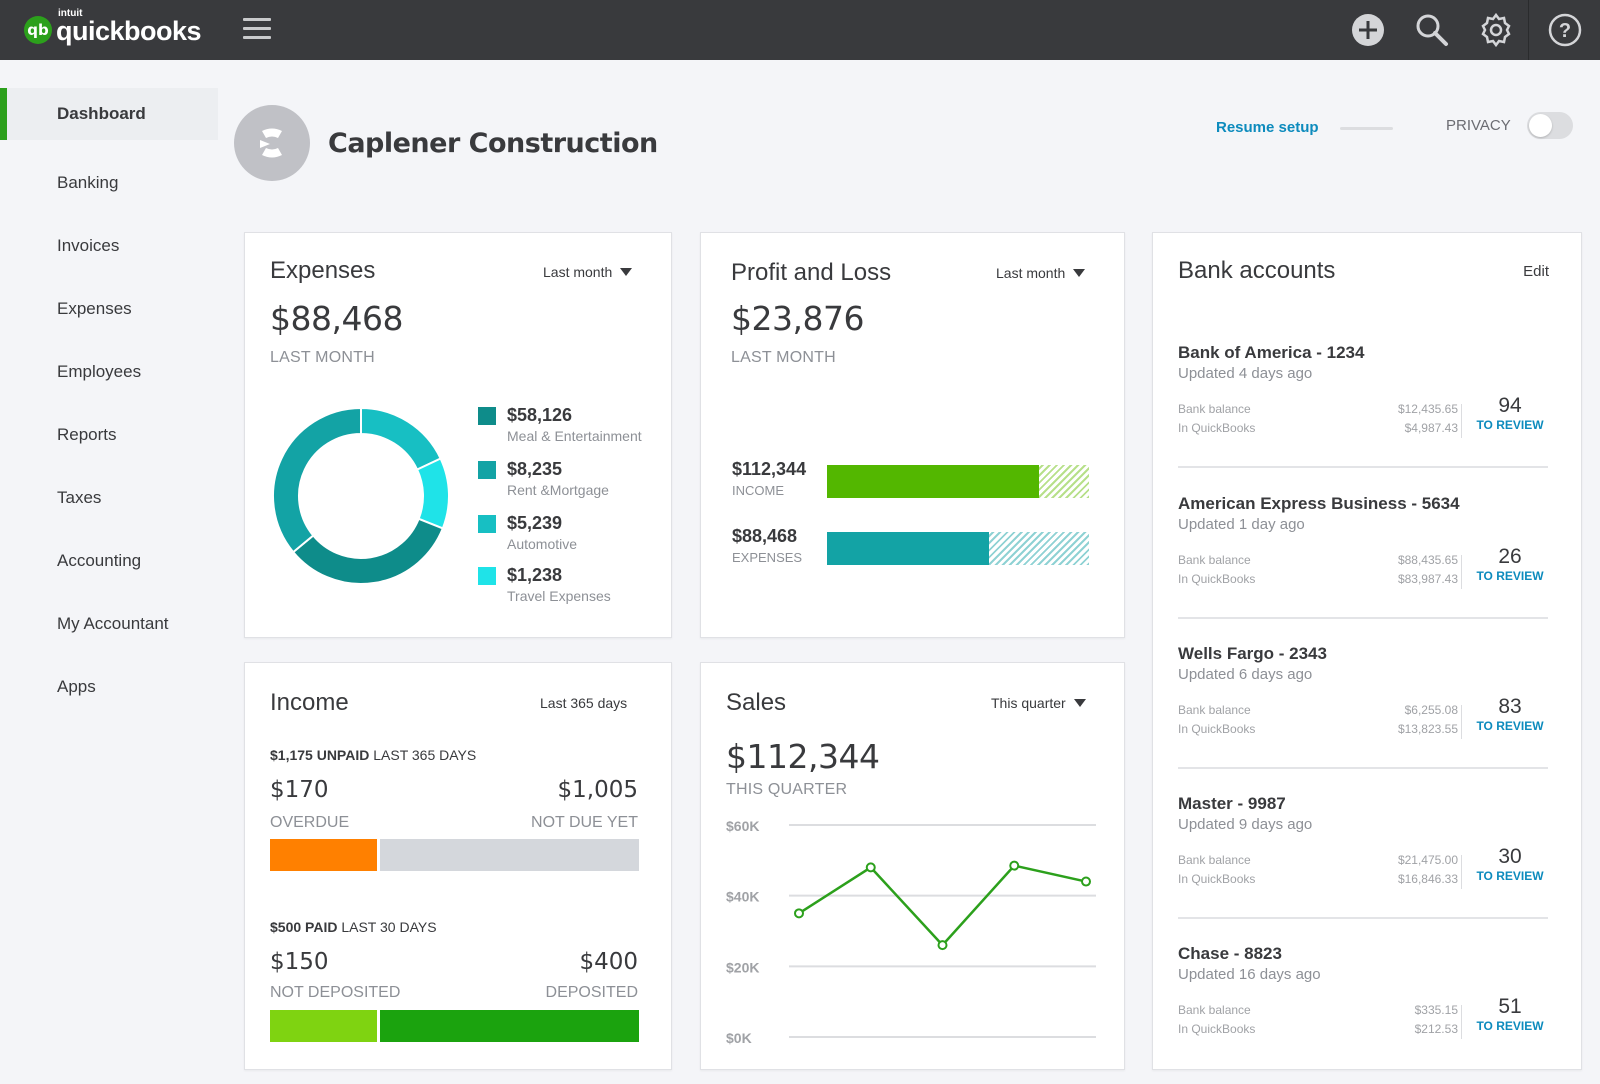  What do you see at coordinates (591, 992) in the screenshot?
I see `deposited-label: DEPOSITED` at bounding box center [591, 992].